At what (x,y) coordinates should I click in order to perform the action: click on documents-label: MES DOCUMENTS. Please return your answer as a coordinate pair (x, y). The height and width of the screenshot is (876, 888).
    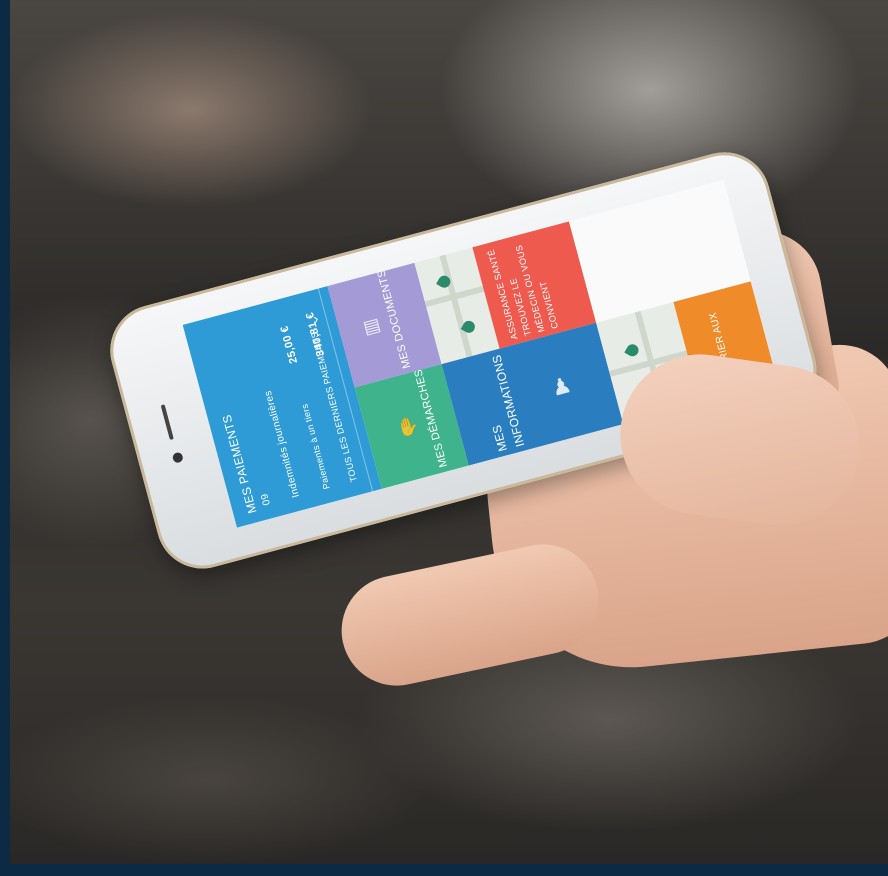
    Looking at the image, I should click on (394, 319).